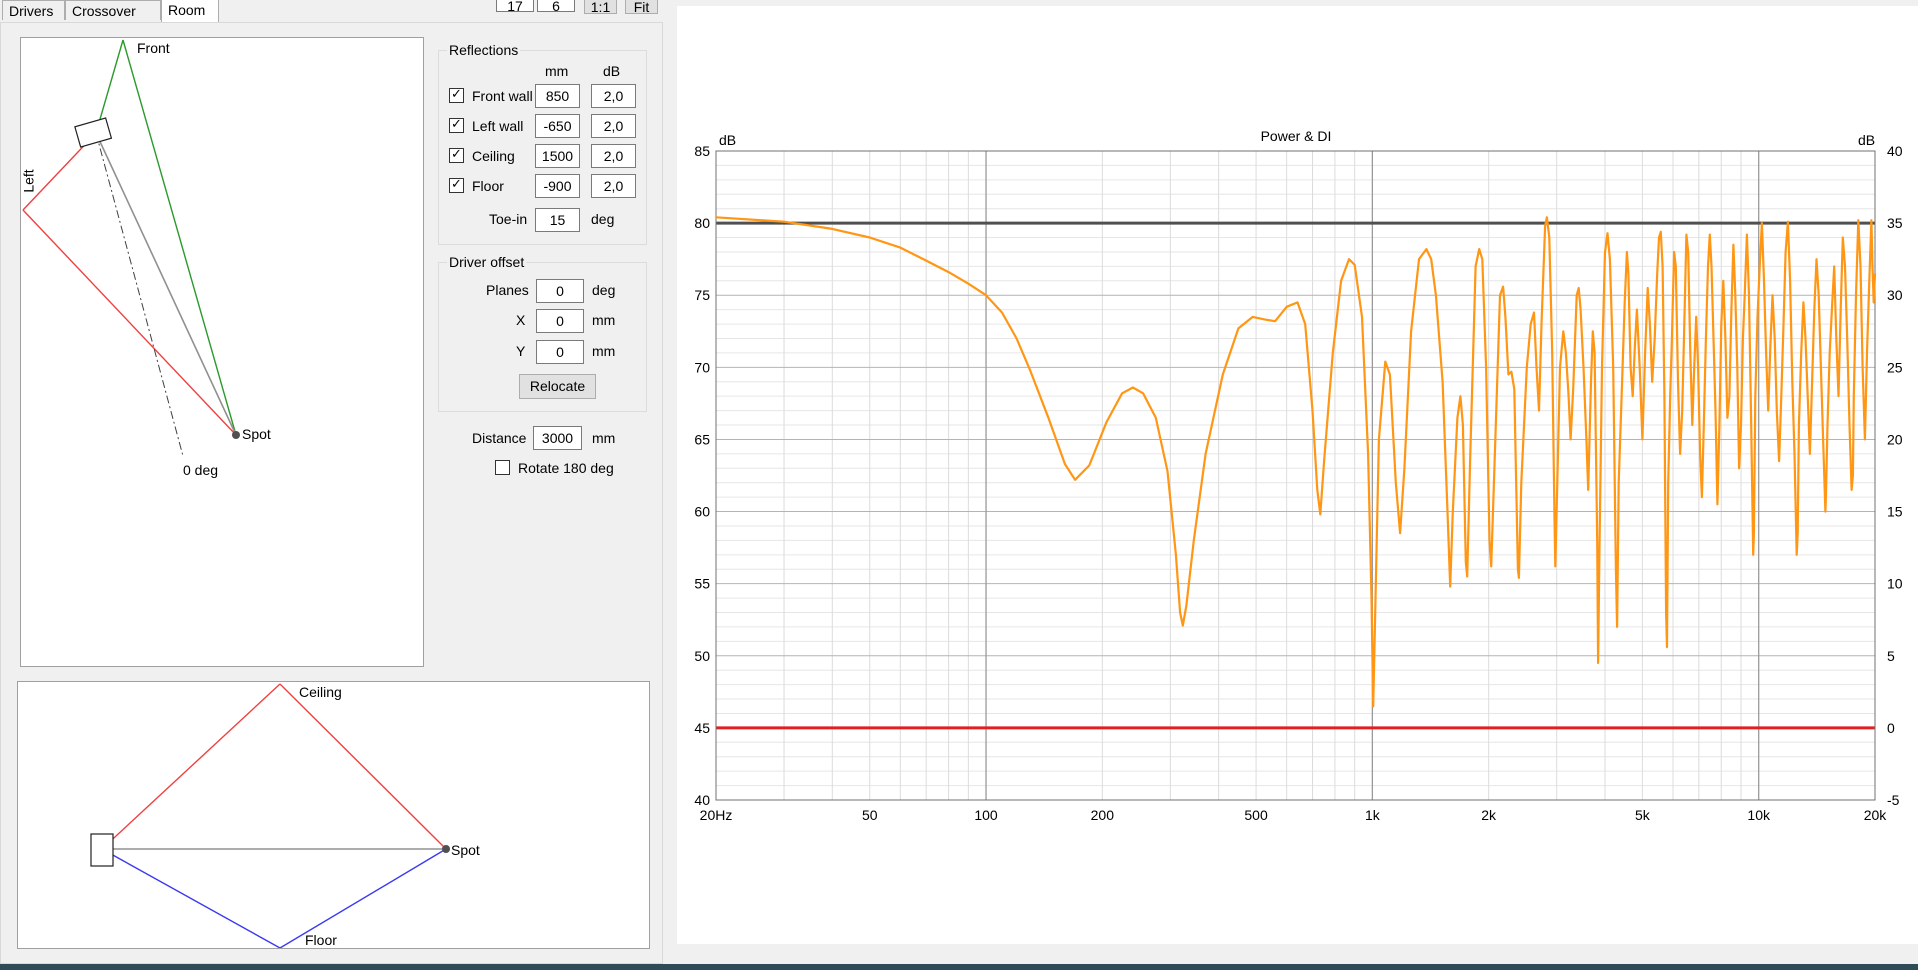  What do you see at coordinates (566, 468) in the screenshot?
I see `rotate-180-label: Rotate 180 deg` at bounding box center [566, 468].